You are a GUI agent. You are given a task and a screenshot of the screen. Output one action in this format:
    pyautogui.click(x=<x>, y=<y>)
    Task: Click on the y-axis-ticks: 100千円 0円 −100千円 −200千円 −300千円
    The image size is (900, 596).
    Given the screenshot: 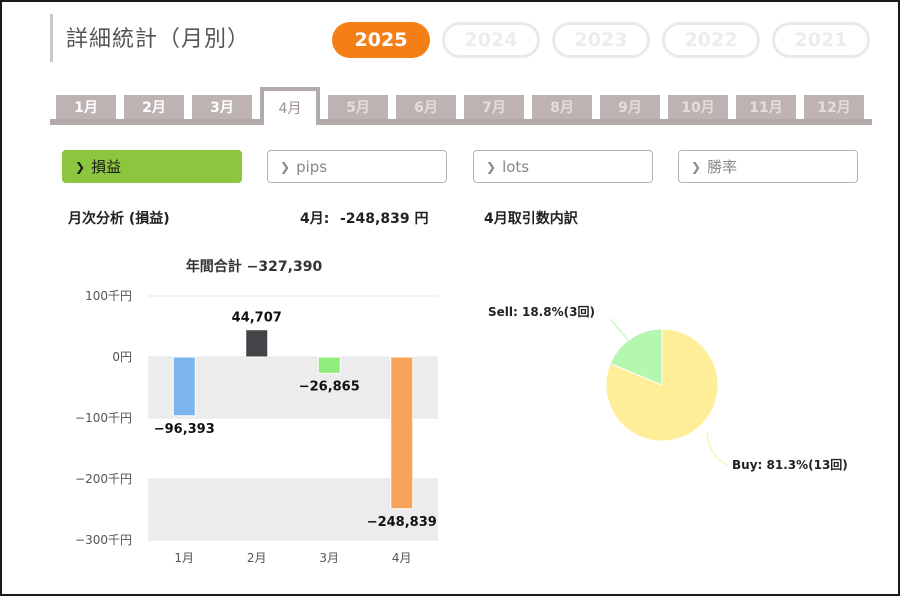 What is the action you would take?
    pyautogui.click(x=103, y=418)
    